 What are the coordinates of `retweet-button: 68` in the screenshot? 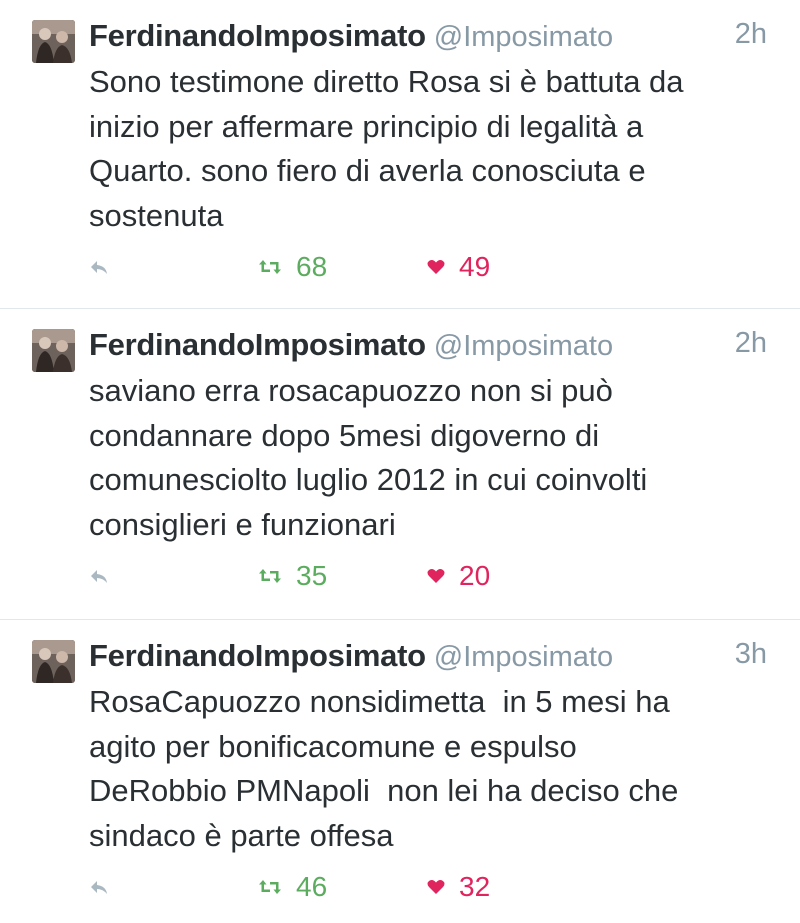 It's located at (292, 267).